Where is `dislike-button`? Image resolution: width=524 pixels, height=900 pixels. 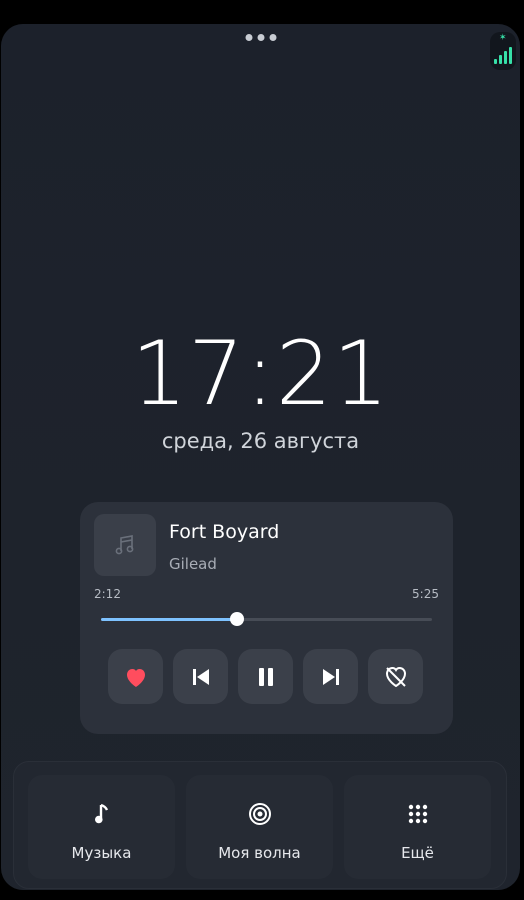 dislike-button is located at coordinates (395, 676).